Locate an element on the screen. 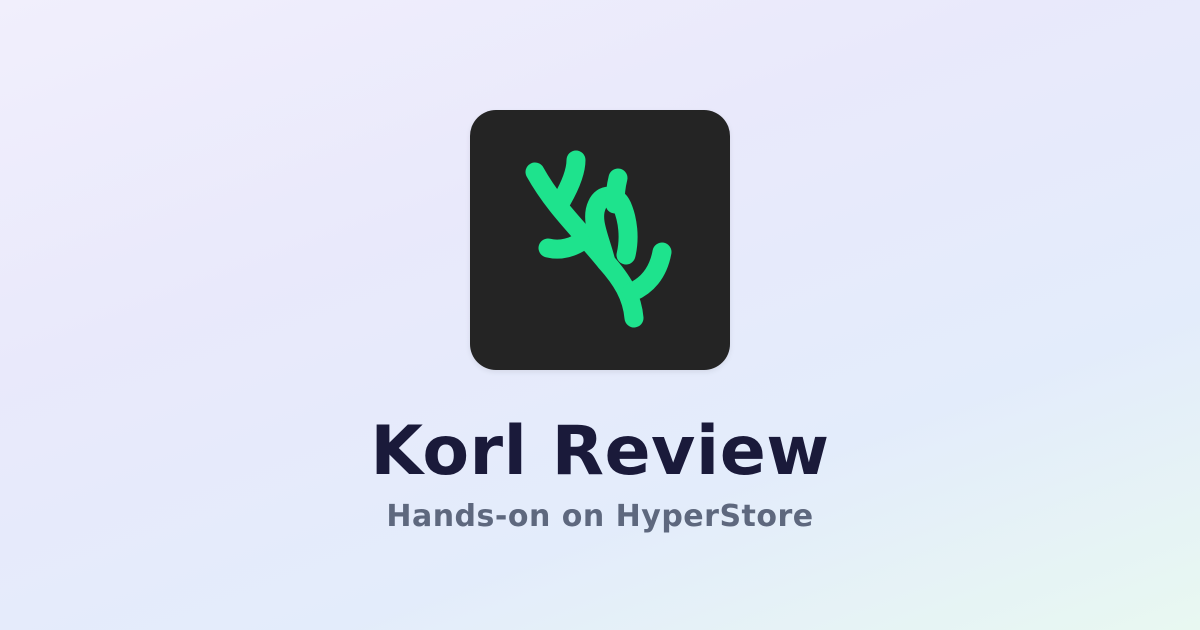 The image size is (1200, 630). branching-coral-logo-icon is located at coordinates (598, 239).